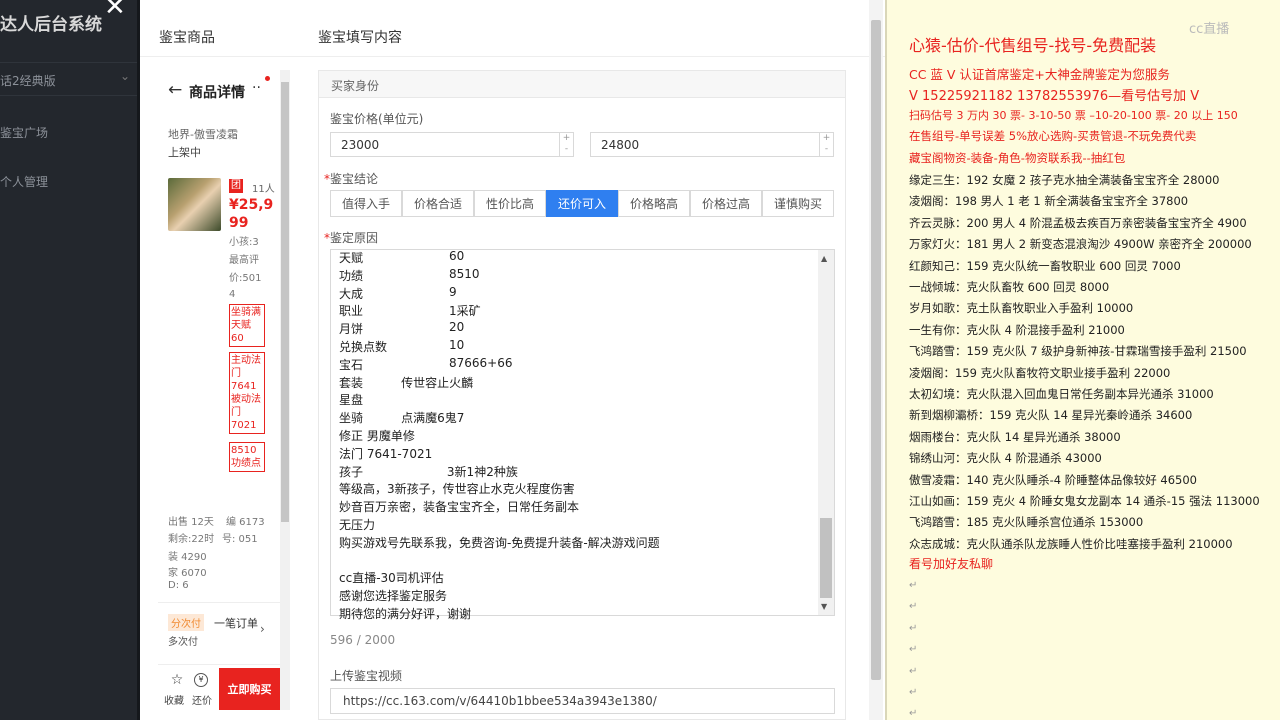  What do you see at coordinates (175, 90) in the screenshot?
I see `back-arrow-icon: ←` at bounding box center [175, 90].